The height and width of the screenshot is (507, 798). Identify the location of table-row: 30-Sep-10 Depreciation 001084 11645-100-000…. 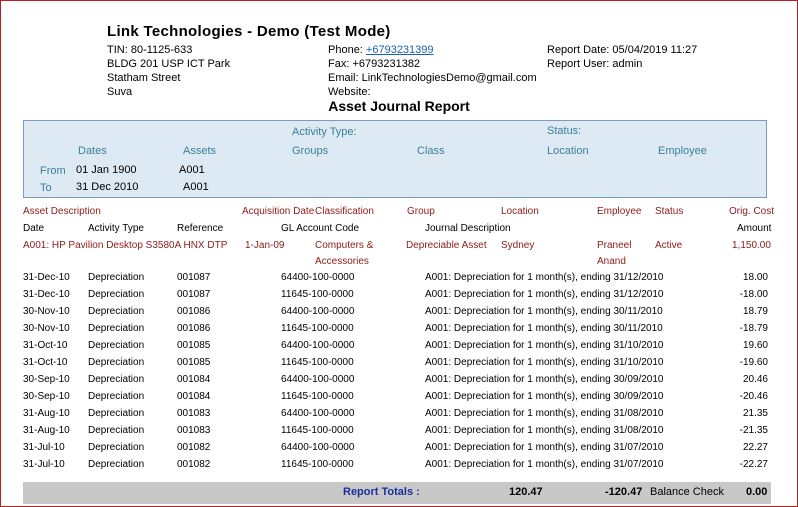
(399, 397).